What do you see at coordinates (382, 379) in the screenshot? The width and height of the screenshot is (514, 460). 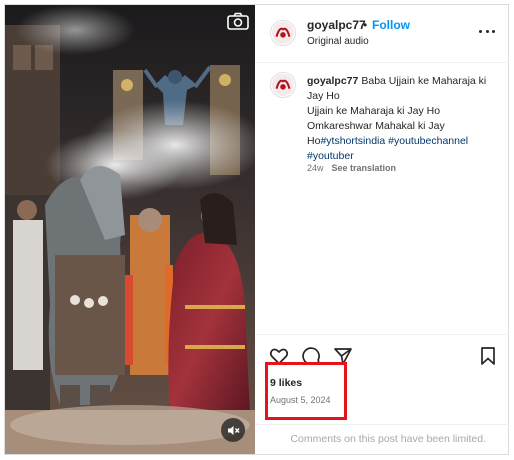 I see `action-bar: 9 likes August 5, 2024` at bounding box center [382, 379].